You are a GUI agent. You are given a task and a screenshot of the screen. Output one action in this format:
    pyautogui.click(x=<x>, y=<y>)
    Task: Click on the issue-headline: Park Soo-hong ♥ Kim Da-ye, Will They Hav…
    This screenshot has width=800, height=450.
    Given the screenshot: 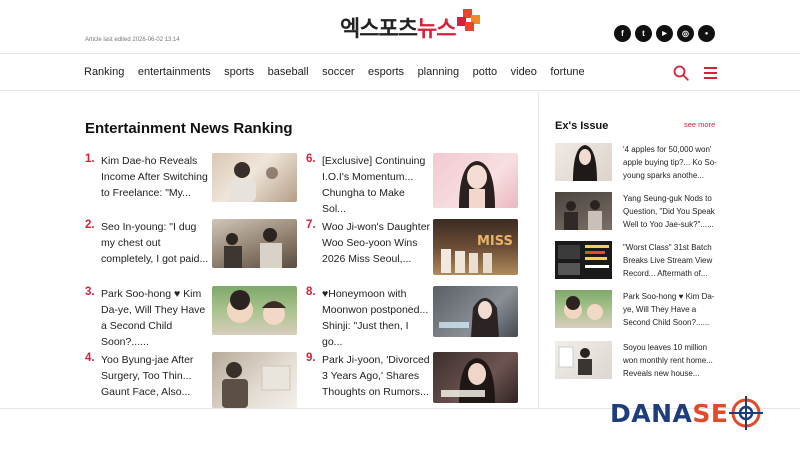 What is the action you would take?
    pyautogui.click(x=670, y=309)
    